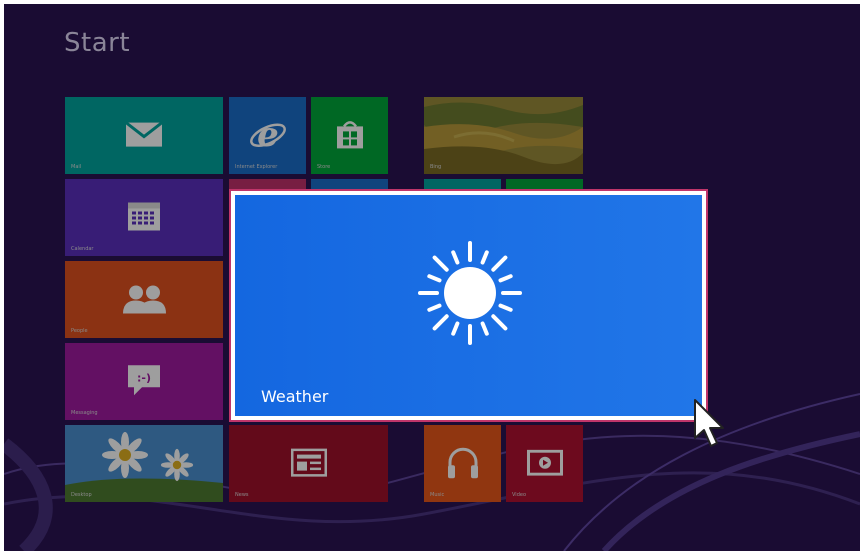 This screenshot has height=555, width=864. I want to click on news-icon, so click(308, 462).